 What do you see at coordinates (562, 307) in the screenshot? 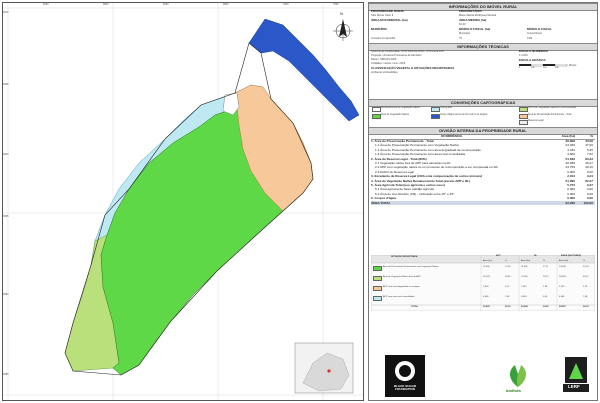
I see `situation-total-cell: 58,987` at bounding box center [562, 307].